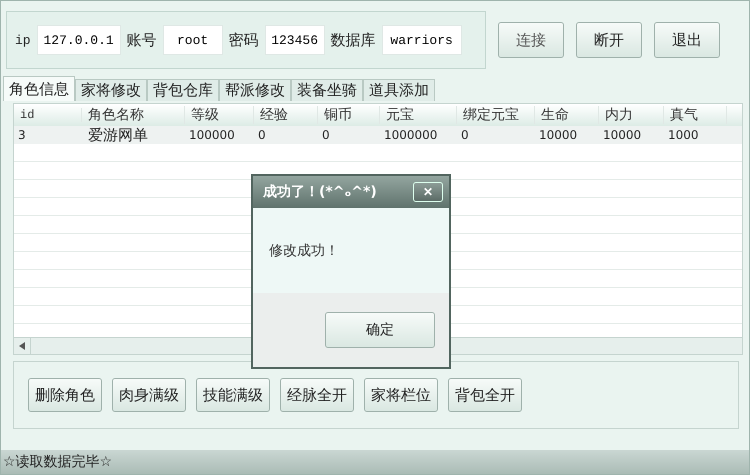 The width and height of the screenshot is (750, 475). I want to click on action-button: 家将栏位, so click(401, 395).